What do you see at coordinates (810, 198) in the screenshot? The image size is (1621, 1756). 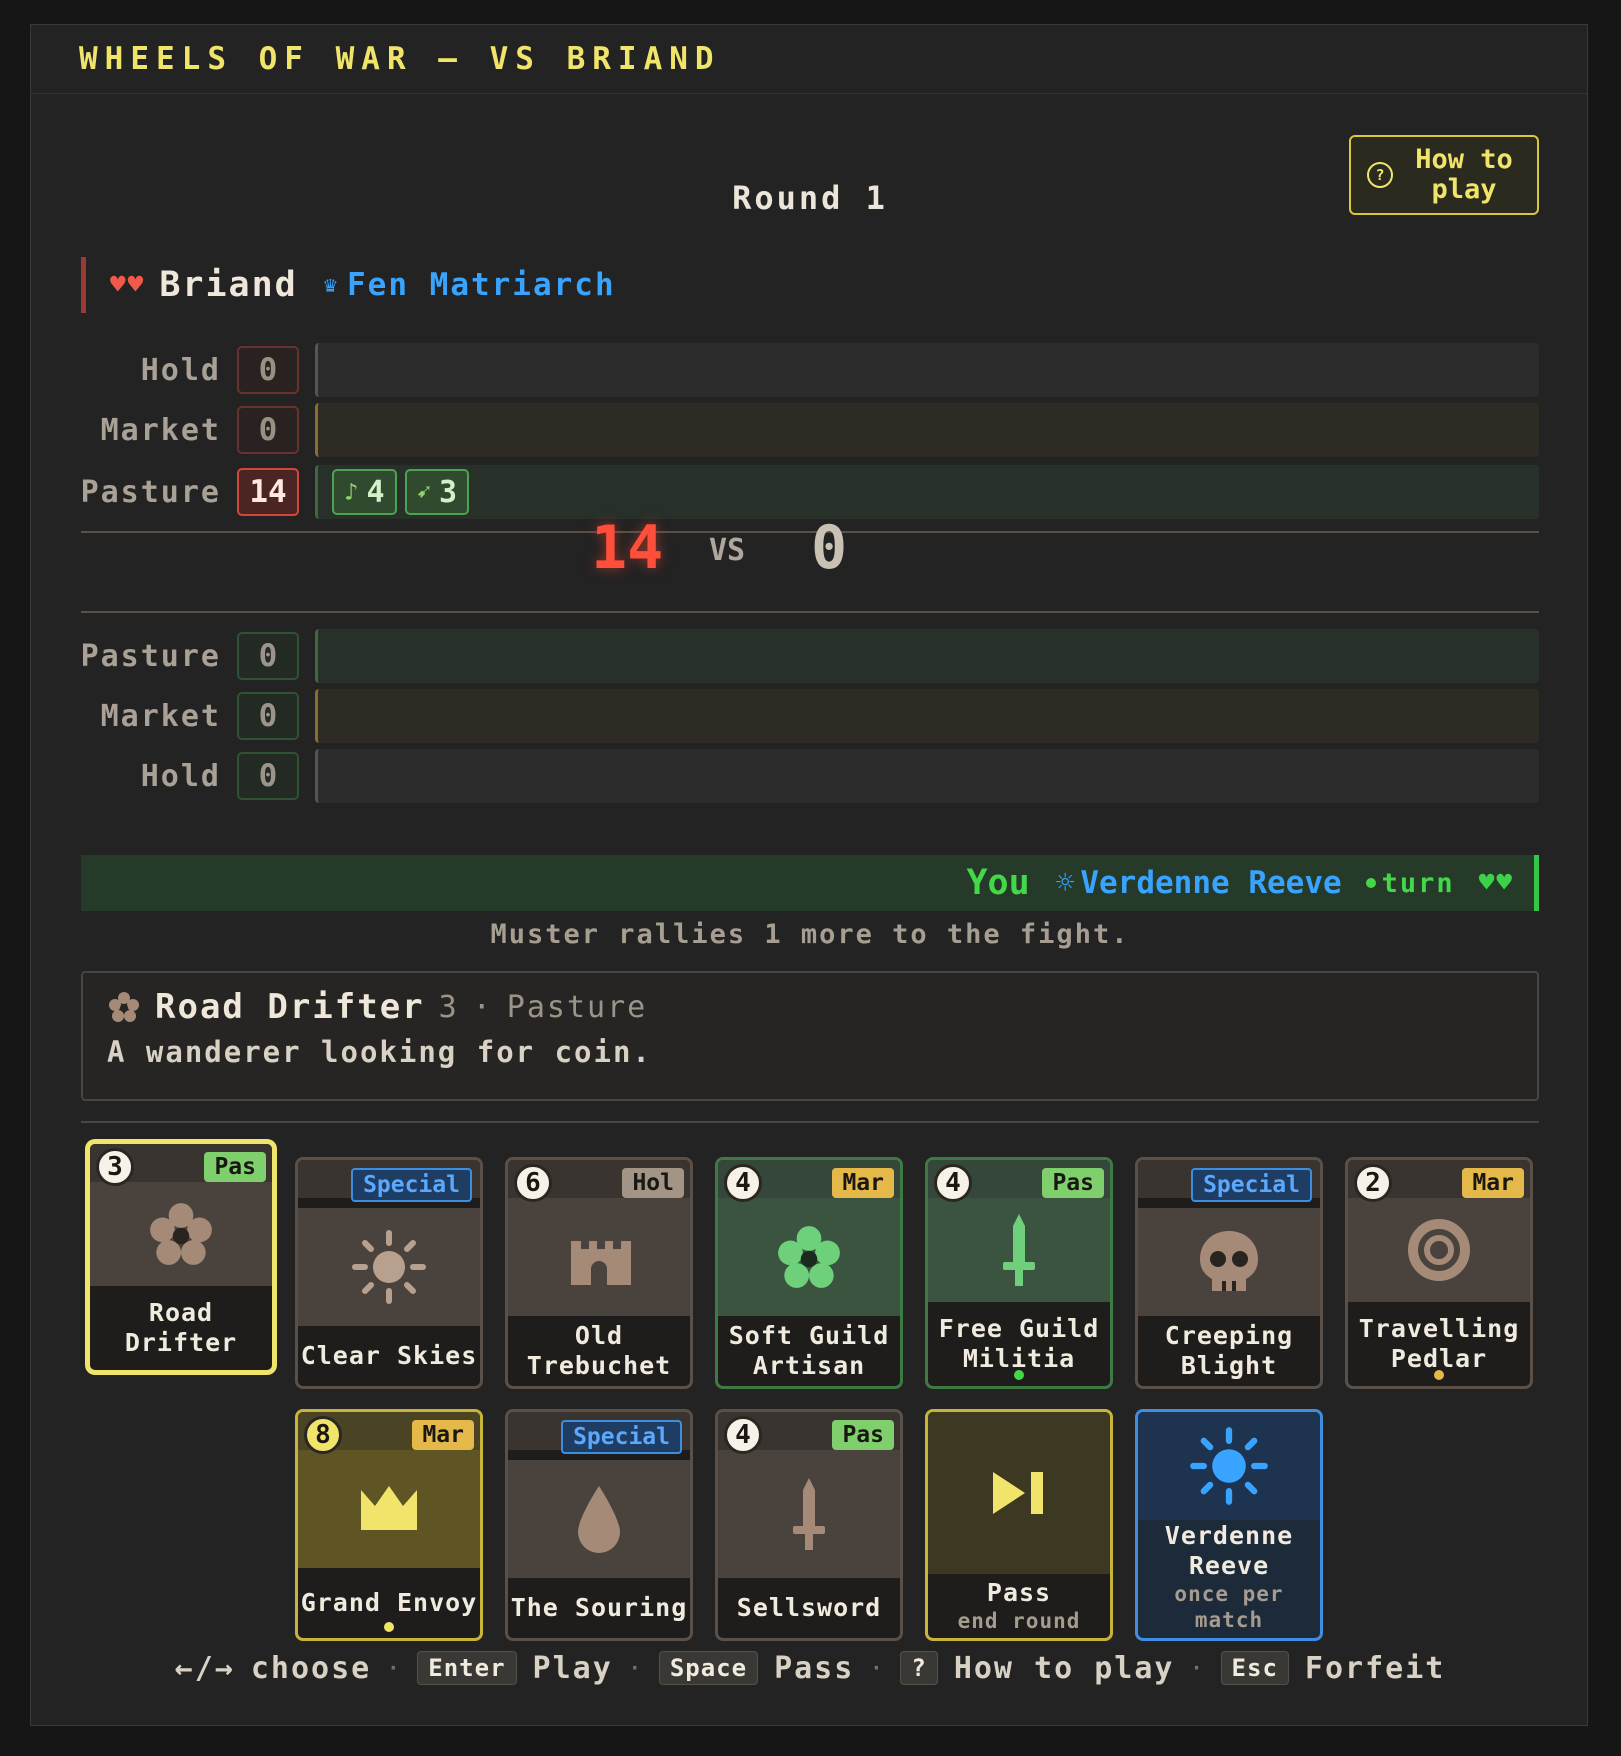 I see `round-label: Round 1` at bounding box center [810, 198].